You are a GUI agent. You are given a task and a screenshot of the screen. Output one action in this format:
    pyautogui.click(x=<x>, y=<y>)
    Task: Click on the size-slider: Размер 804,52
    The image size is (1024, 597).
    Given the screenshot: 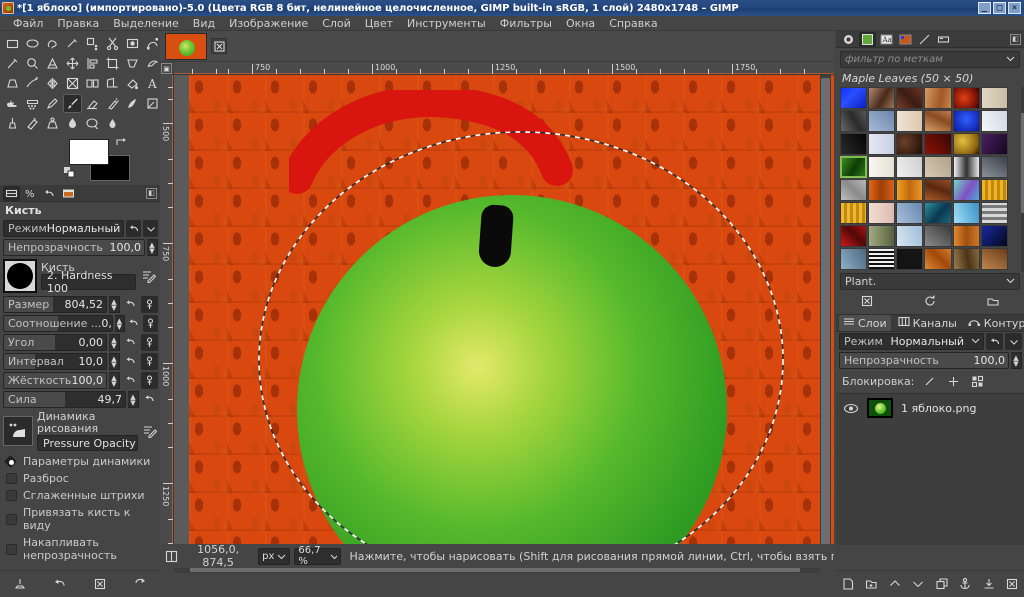 What is the action you would take?
    pyautogui.click(x=55, y=304)
    